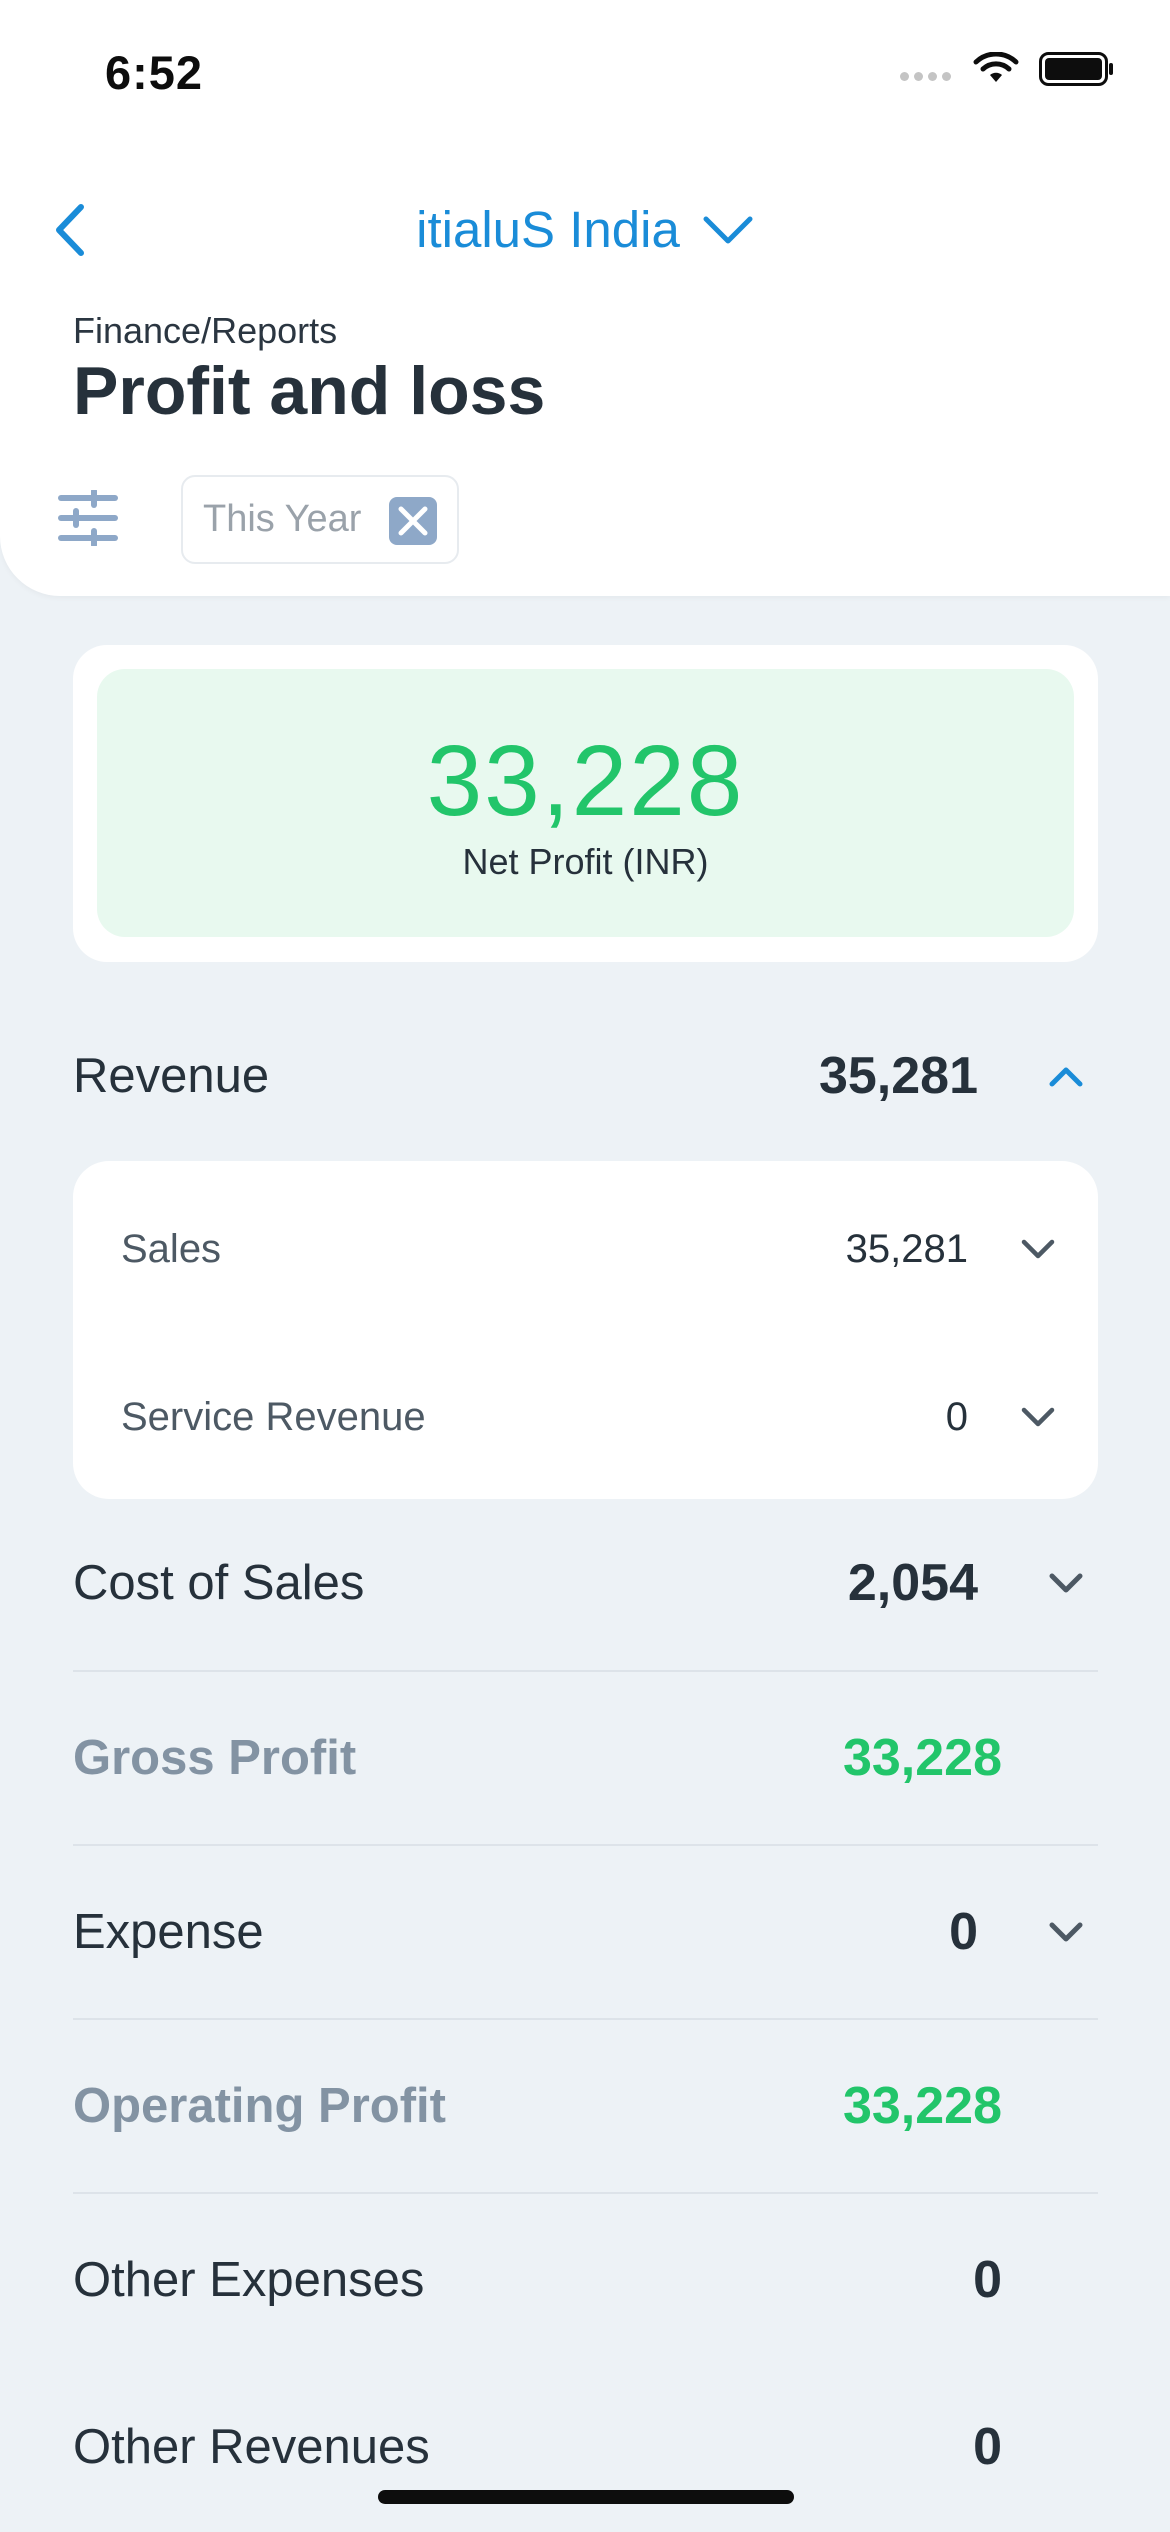 The height and width of the screenshot is (2532, 1170). What do you see at coordinates (912, 1583) in the screenshot?
I see `row-value: 2,054` at bounding box center [912, 1583].